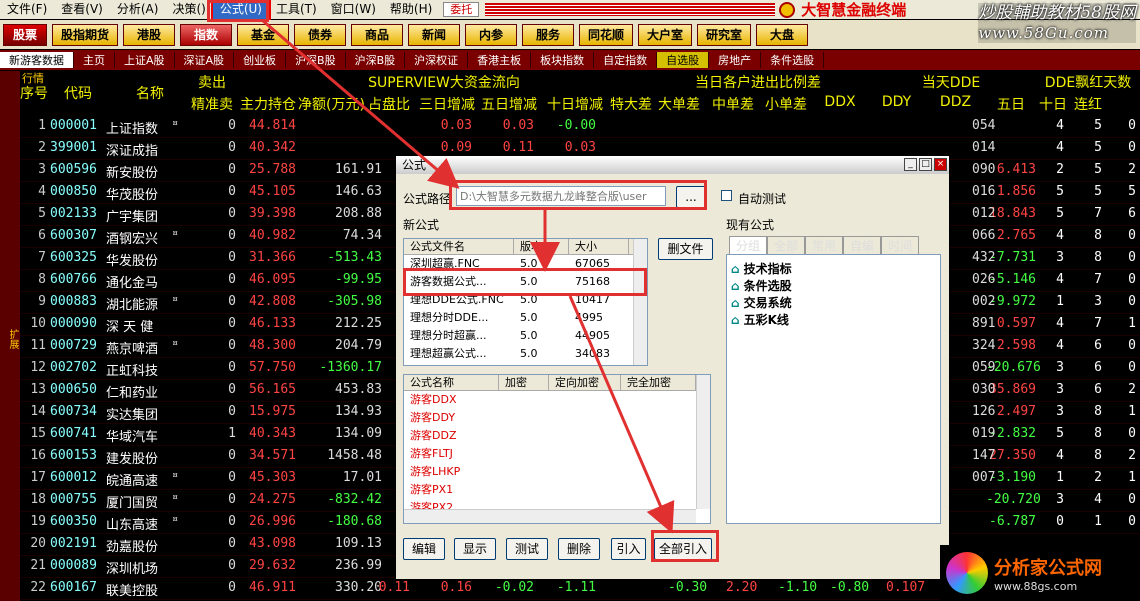 The width and height of the screenshot is (1140, 601). What do you see at coordinates (1040, 573) in the screenshot?
I see `site-logo: 分析家公式网 www.88gs.com` at bounding box center [1040, 573].